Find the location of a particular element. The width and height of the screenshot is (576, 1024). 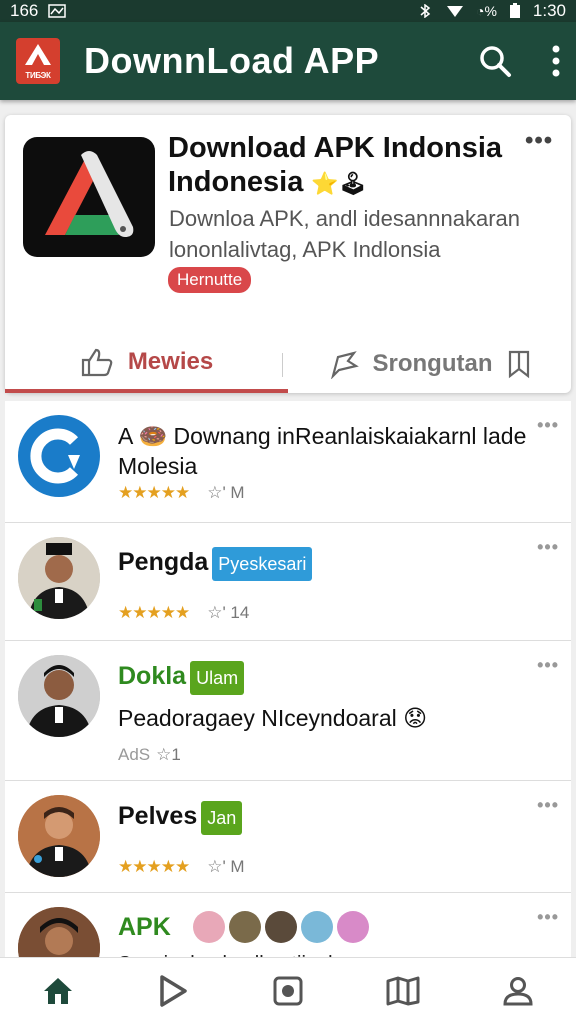

thumbs-up-icon is located at coordinates (97, 362).